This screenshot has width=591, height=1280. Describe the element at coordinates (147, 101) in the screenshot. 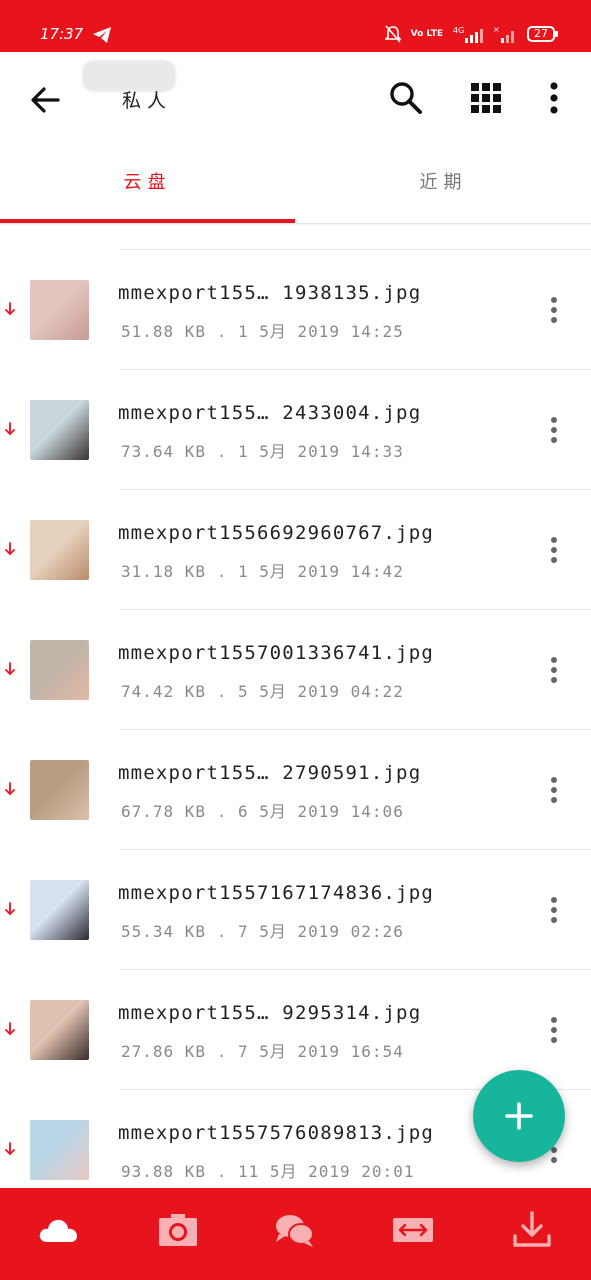

I see `page-title: 私人` at that location.